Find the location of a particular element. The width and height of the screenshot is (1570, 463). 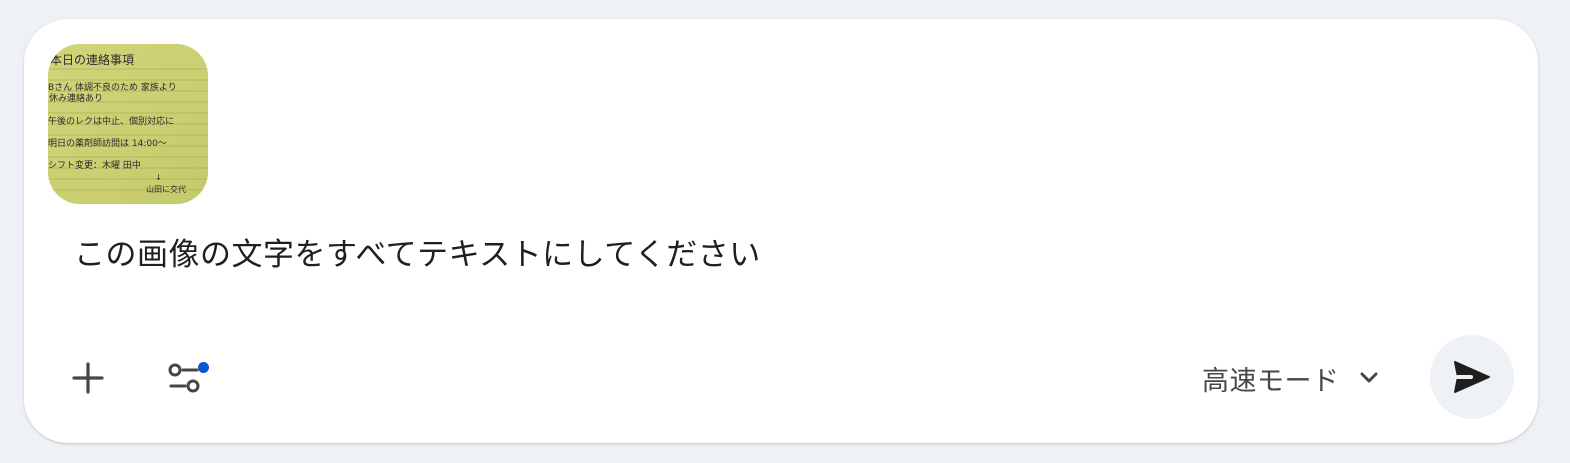

note-line: 山田に交代 is located at coordinates (166, 189).